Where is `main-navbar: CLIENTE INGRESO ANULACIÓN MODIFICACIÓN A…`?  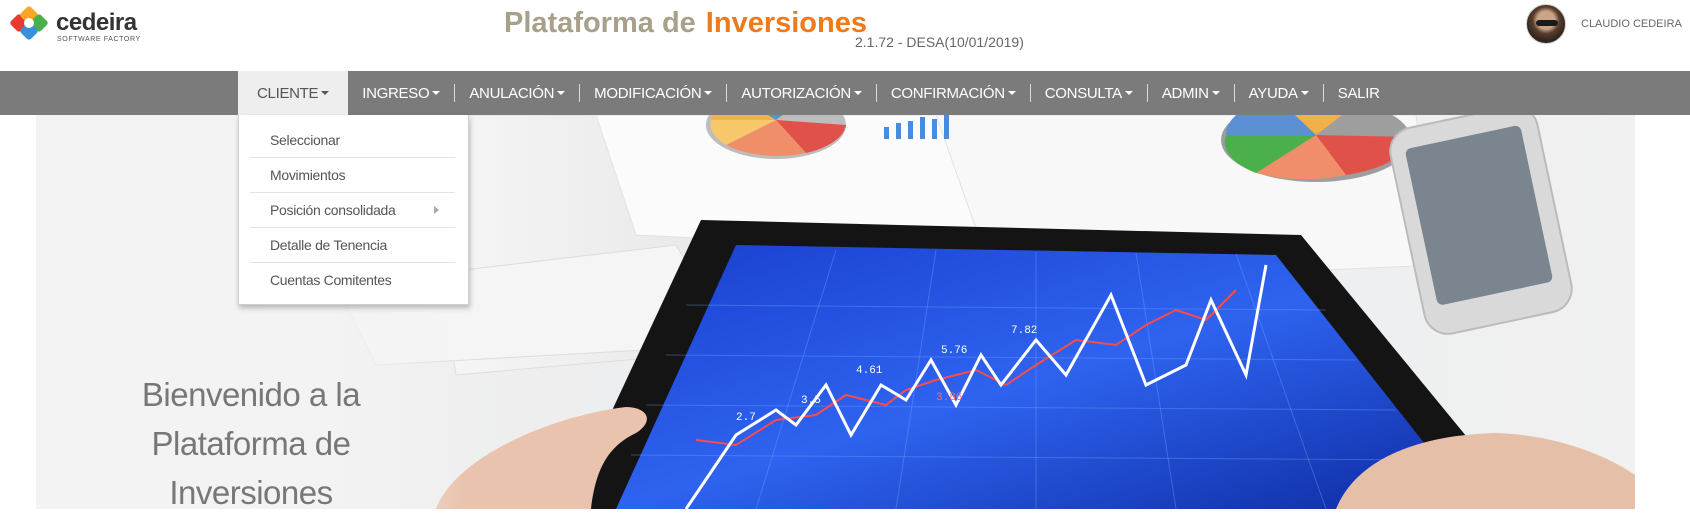
main-navbar: CLIENTE INGRESO ANULACIÓN MODIFICACIÓN A… is located at coordinates (845, 93).